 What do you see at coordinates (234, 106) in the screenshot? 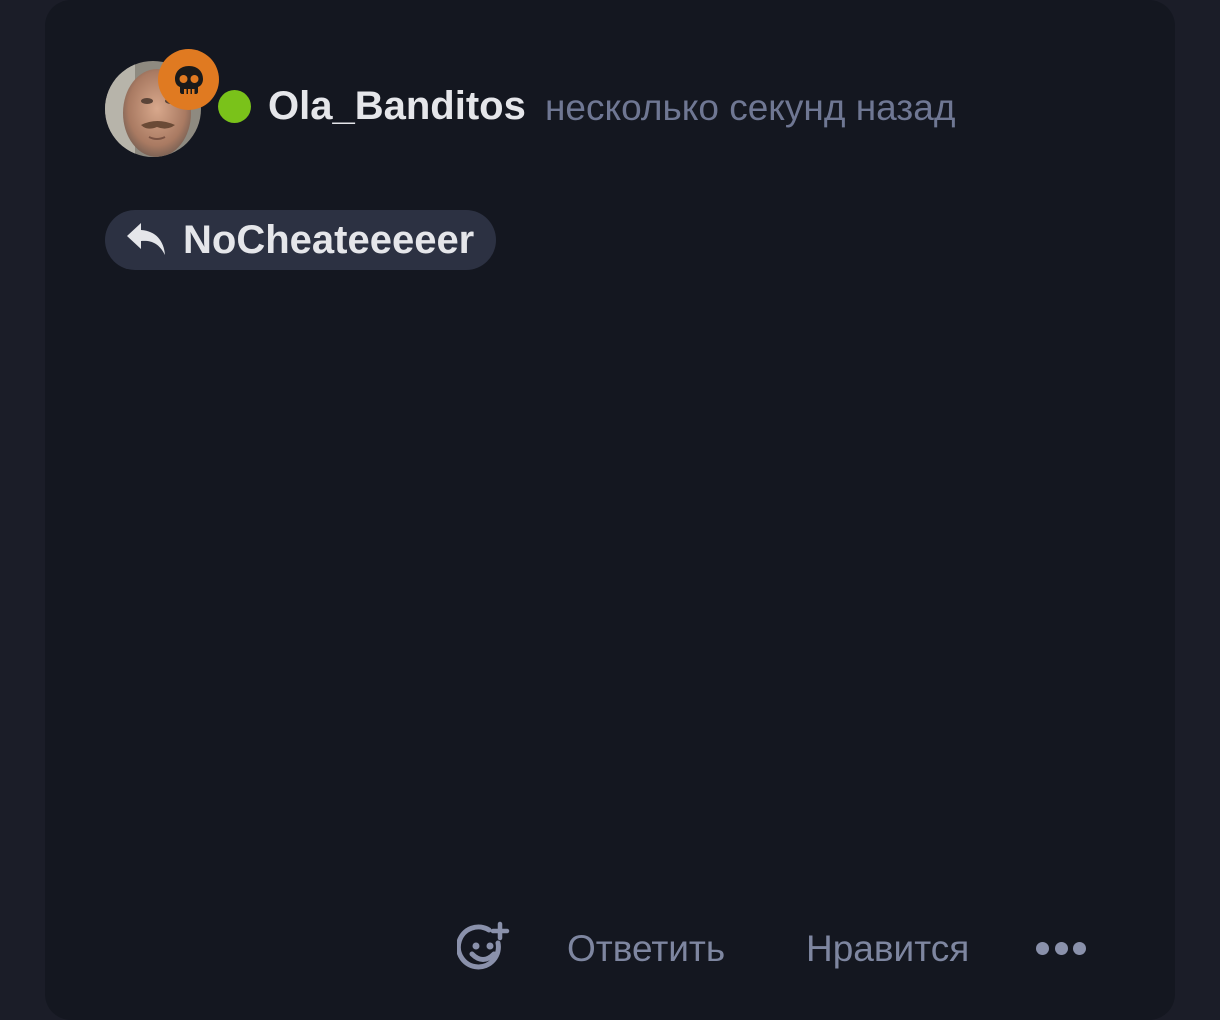
I see `online-status-dot` at bounding box center [234, 106].